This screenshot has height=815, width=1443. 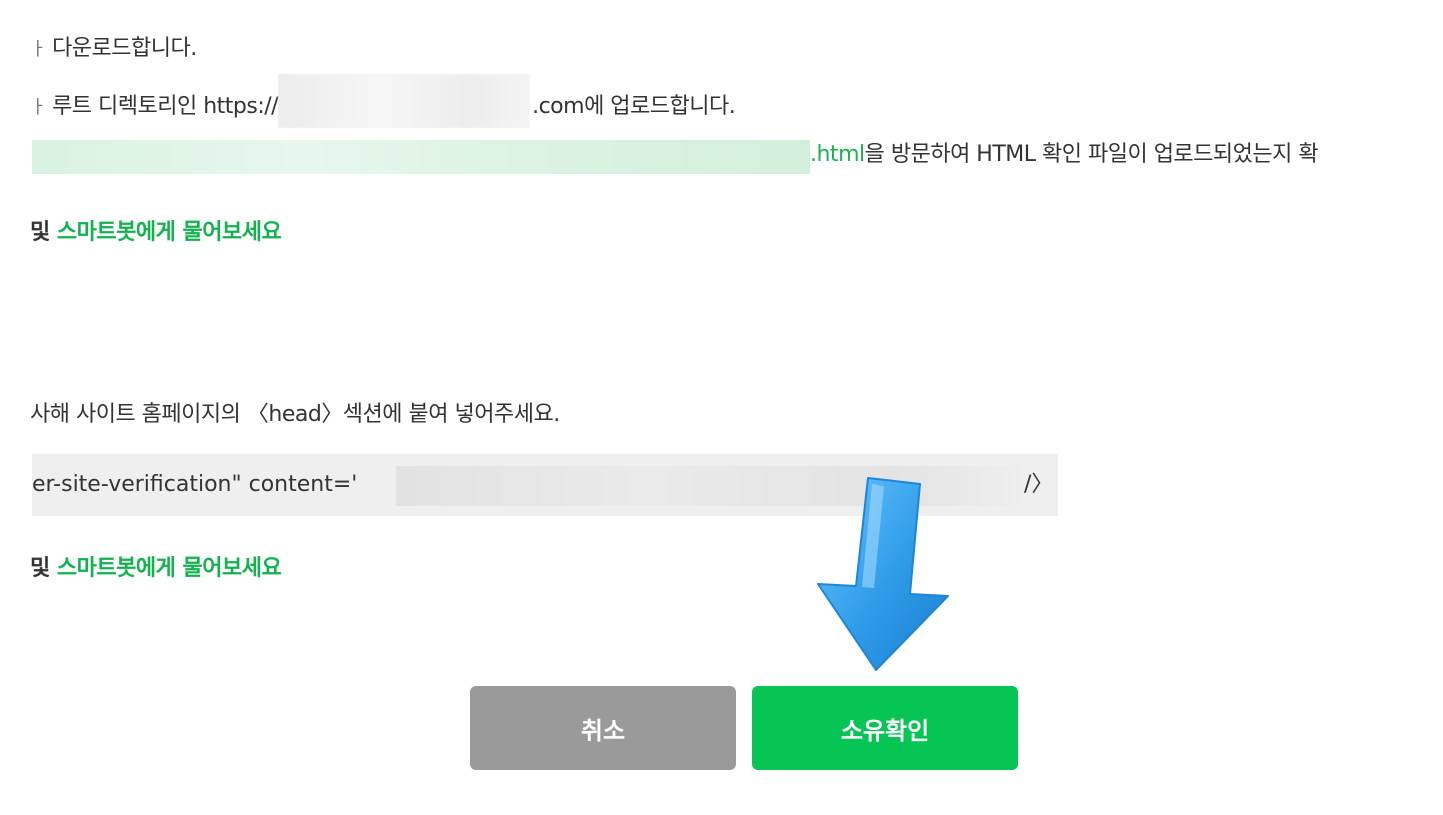 What do you see at coordinates (1039, 484) in the screenshot?
I see `meta-tag-close: /〉` at bounding box center [1039, 484].